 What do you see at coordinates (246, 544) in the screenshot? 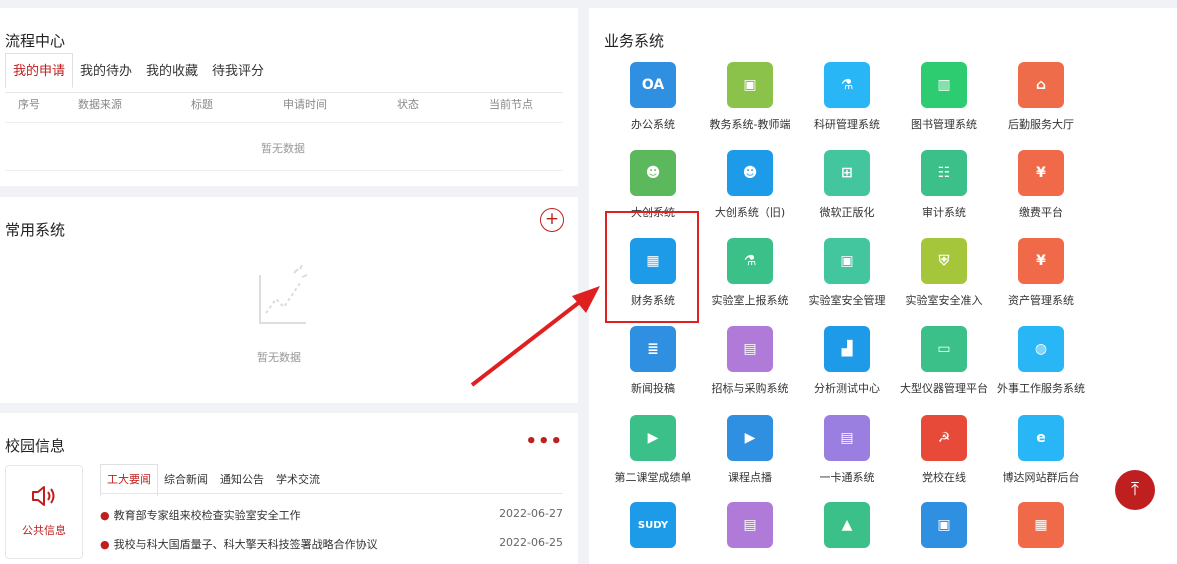
I see `news-title: 我校与科大国盾量子、科大擎天科技签署战略合作协议` at bounding box center [246, 544].